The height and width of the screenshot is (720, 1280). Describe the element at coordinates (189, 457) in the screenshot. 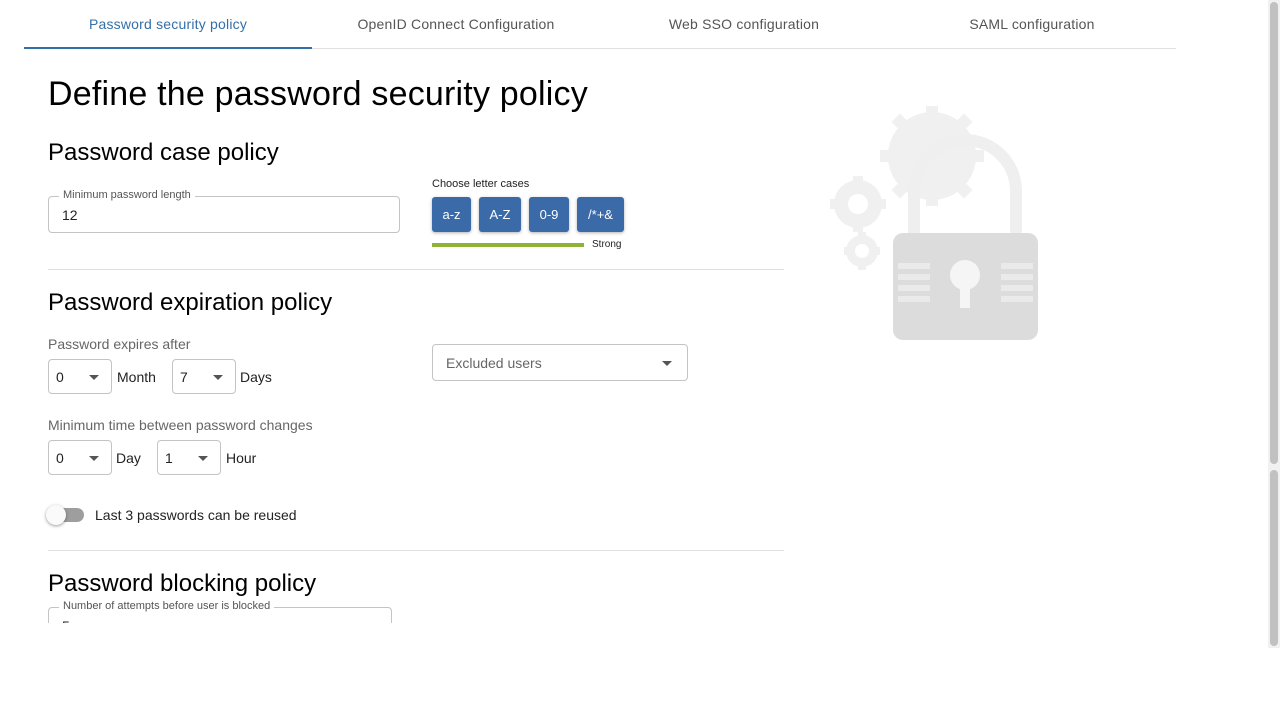

I see `min-time-hour-select: 1` at that location.